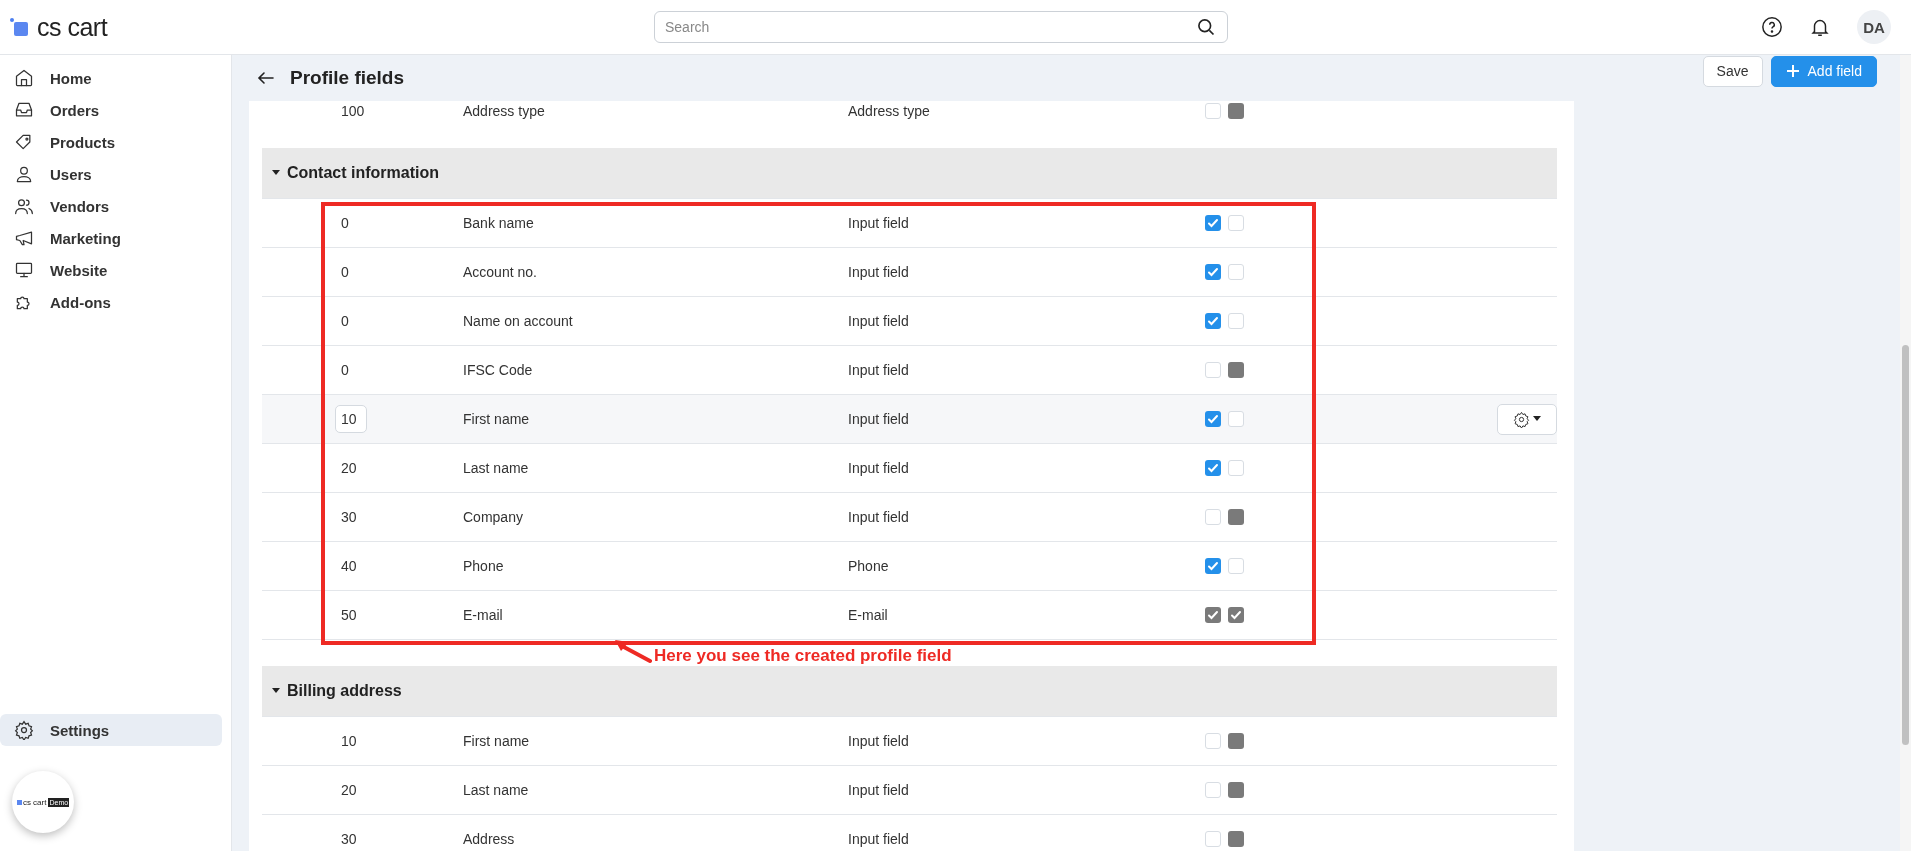 The image size is (1911, 851). I want to click on user-avatar: DA, so click(1874, 27).